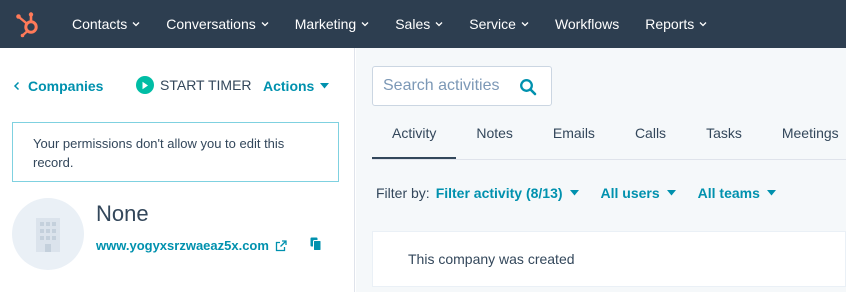  What do you see at coordinates (499, 193) in the screenshot?
I see `filter-activity-label: Filter activity (8/13)` at bounding box center [499, 193].